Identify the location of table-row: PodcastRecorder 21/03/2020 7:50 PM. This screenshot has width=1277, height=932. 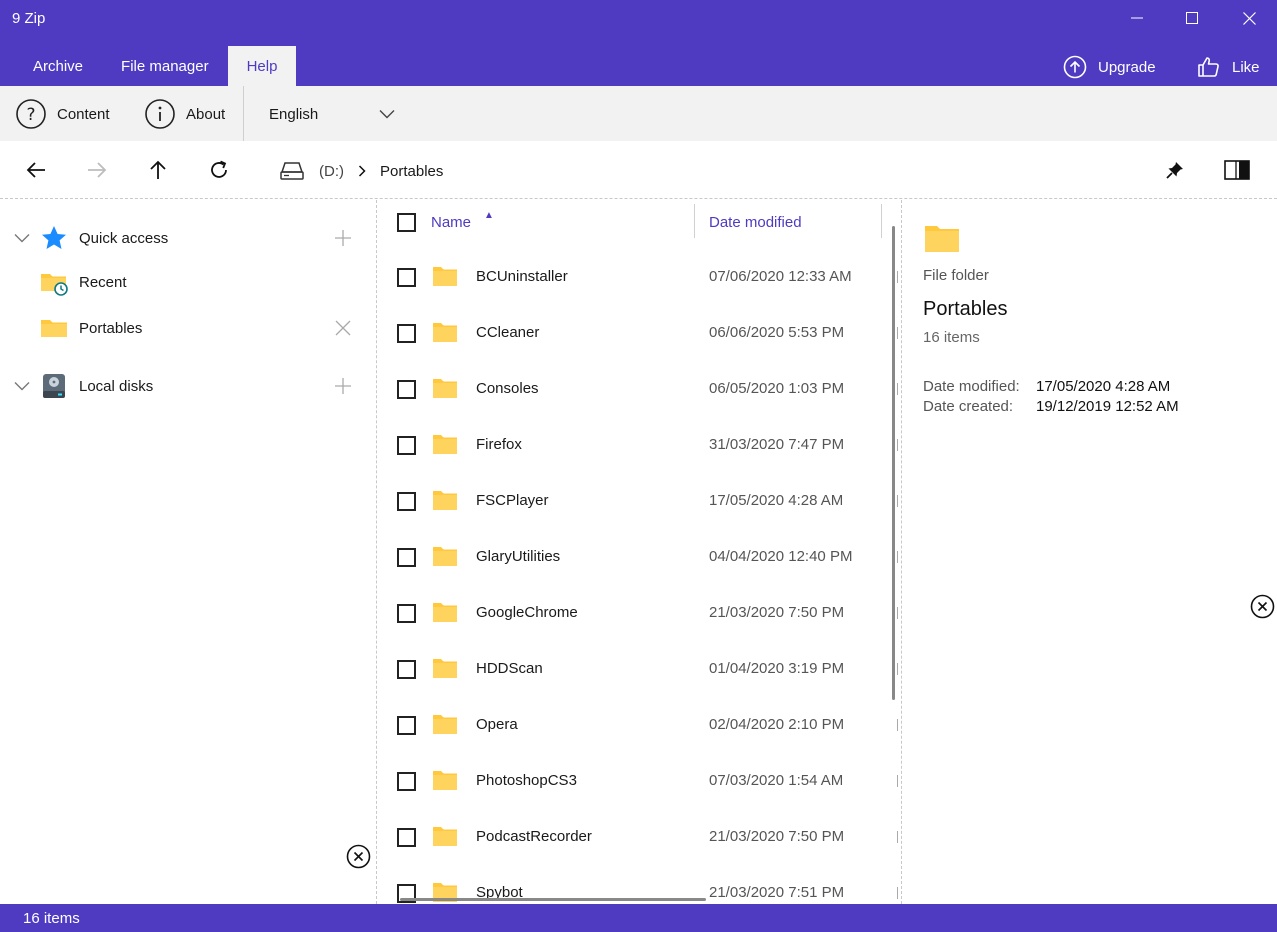
(633, 837).